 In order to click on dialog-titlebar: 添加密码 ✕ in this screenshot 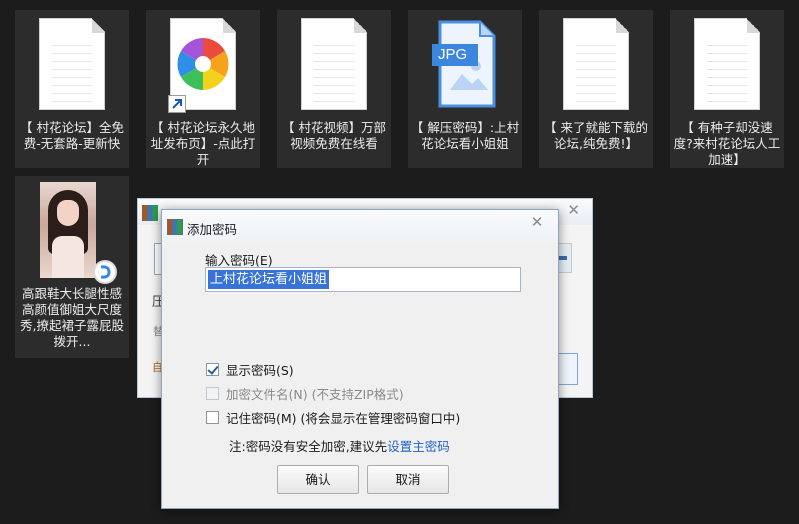, I will do `click(360, 226)`.